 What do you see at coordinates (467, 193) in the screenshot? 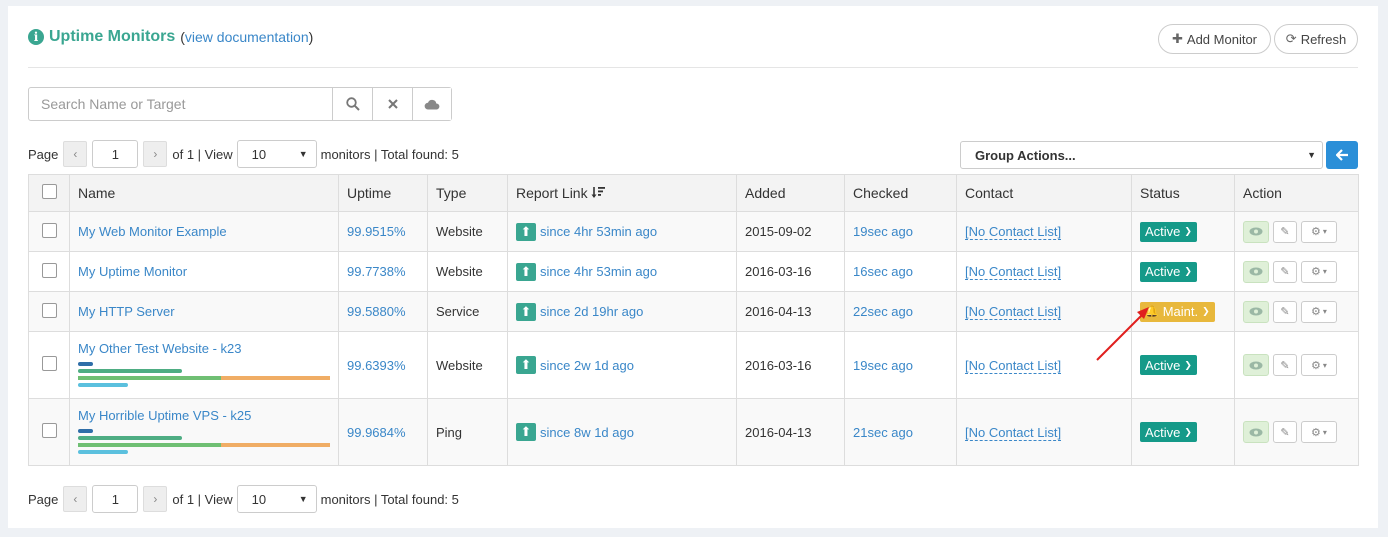
I see `col-type: Type` at bounding box center [467, 193].